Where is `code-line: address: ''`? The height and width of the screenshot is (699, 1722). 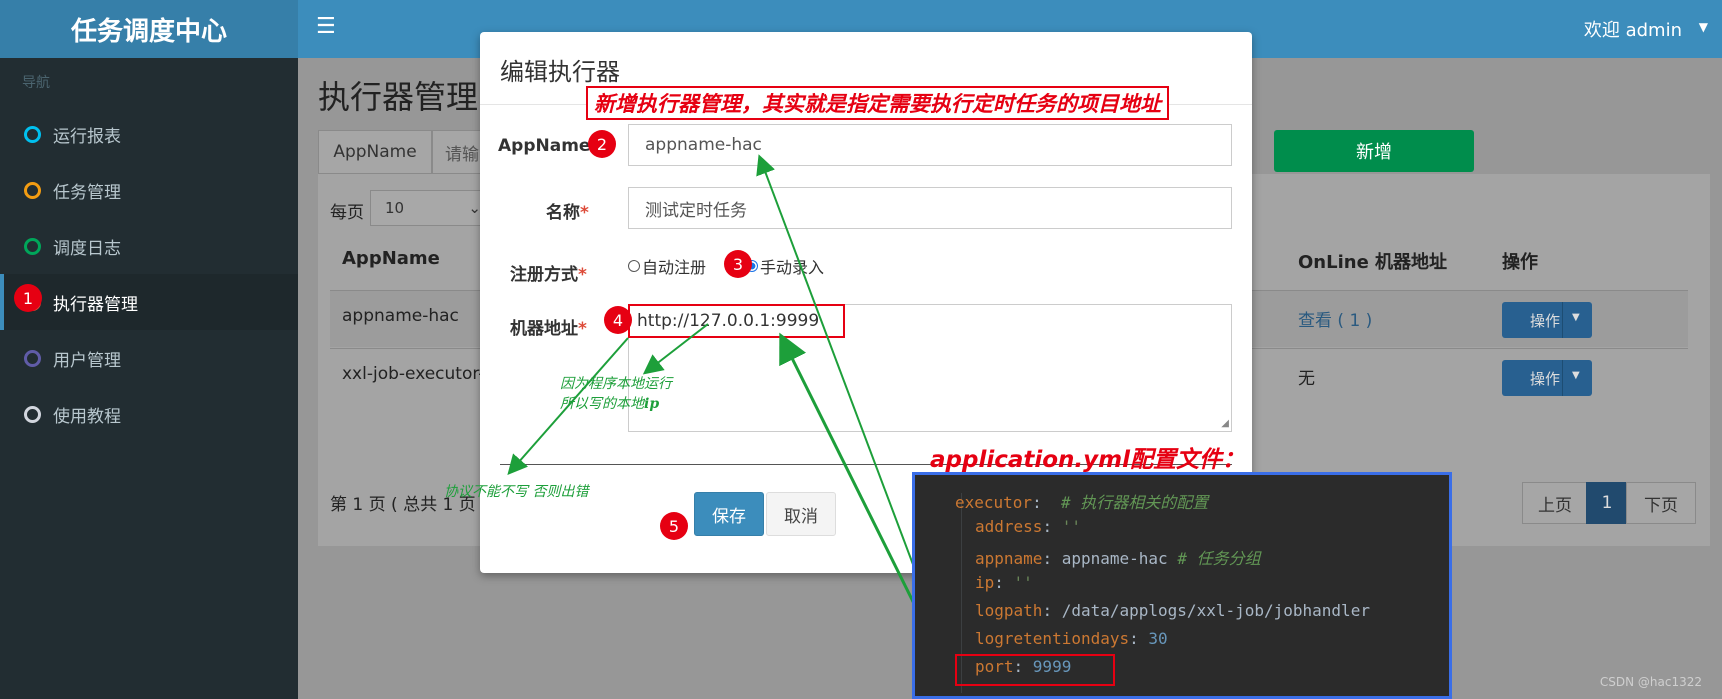
code-line: address: '' is located at coordinates (1028, 526).